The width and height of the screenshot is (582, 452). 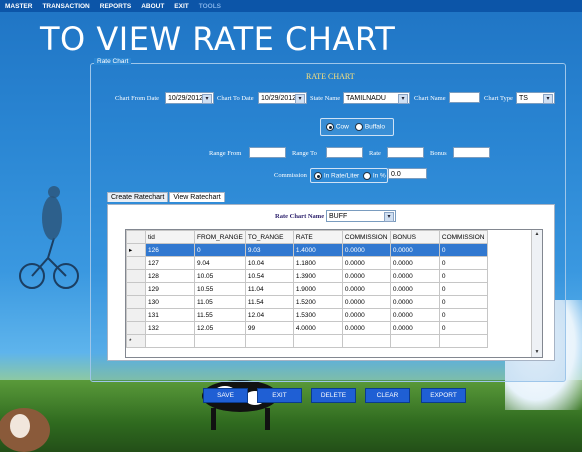 What do you see at coordinates (405, 152) in the screenshot?
I see `rate-input` at bounding box center [405, 152].